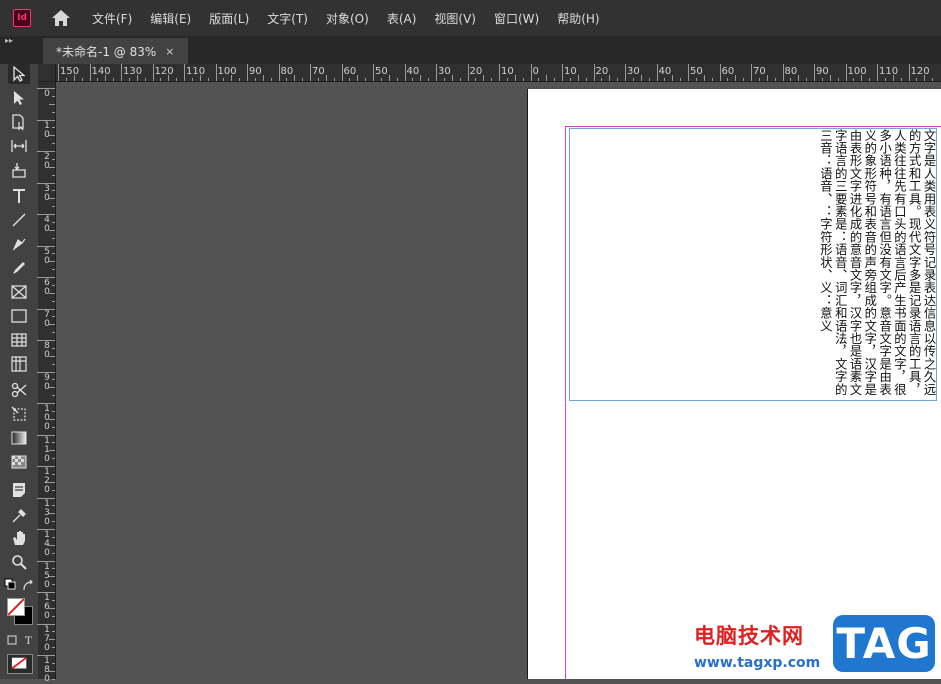 This screenshot has height=684, width=941. What do you see at coordinates (19, 390) in the screenshot?
I see `scissors-tool-icon` at bounding box center [19, 390].